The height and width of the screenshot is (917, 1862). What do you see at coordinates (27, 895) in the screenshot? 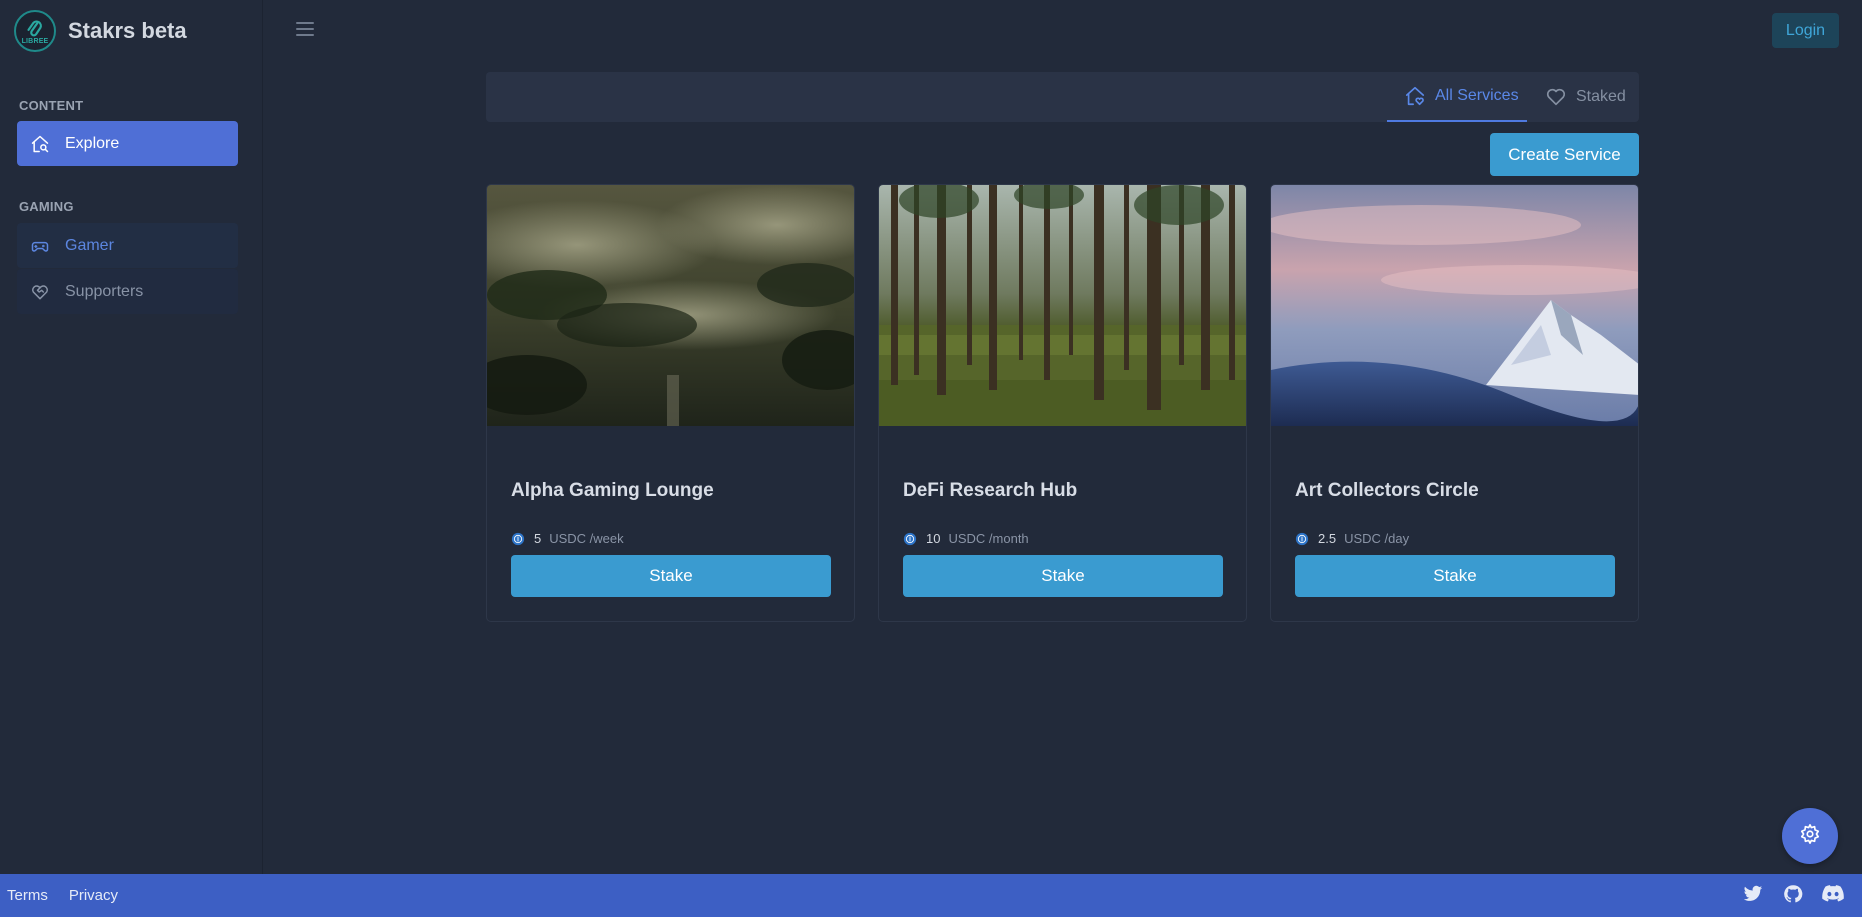
I see `footer-link-terms: Terms` at bounding box center [27, 895].